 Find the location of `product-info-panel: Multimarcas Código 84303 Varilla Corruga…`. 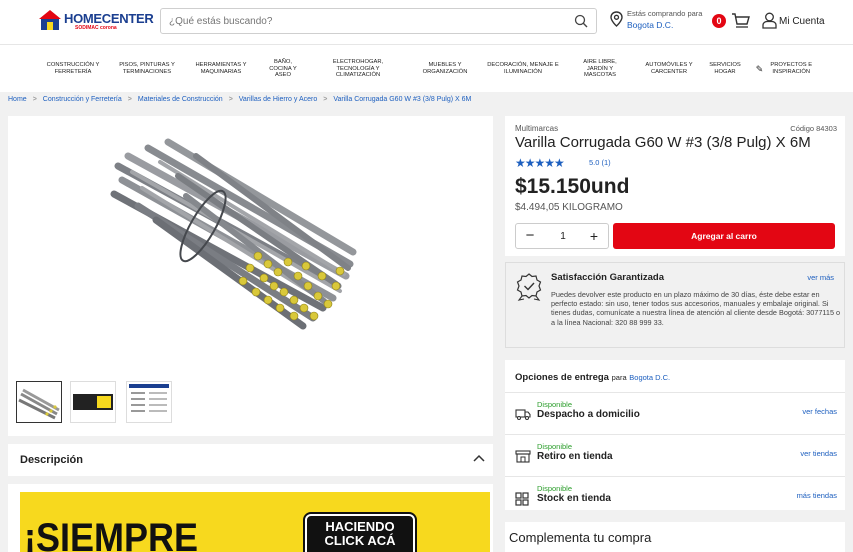

product-info-panel: Multimarcas Código 84303 Varilla Corruga… is located at coordinates (675, 186).